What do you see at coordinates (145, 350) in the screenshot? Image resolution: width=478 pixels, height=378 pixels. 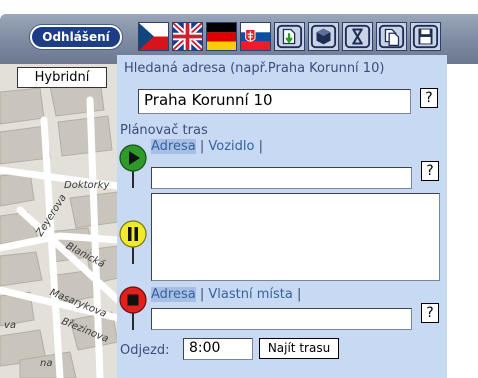 I see `departure-label: Odjezd:` at bounding box center [145, 350].